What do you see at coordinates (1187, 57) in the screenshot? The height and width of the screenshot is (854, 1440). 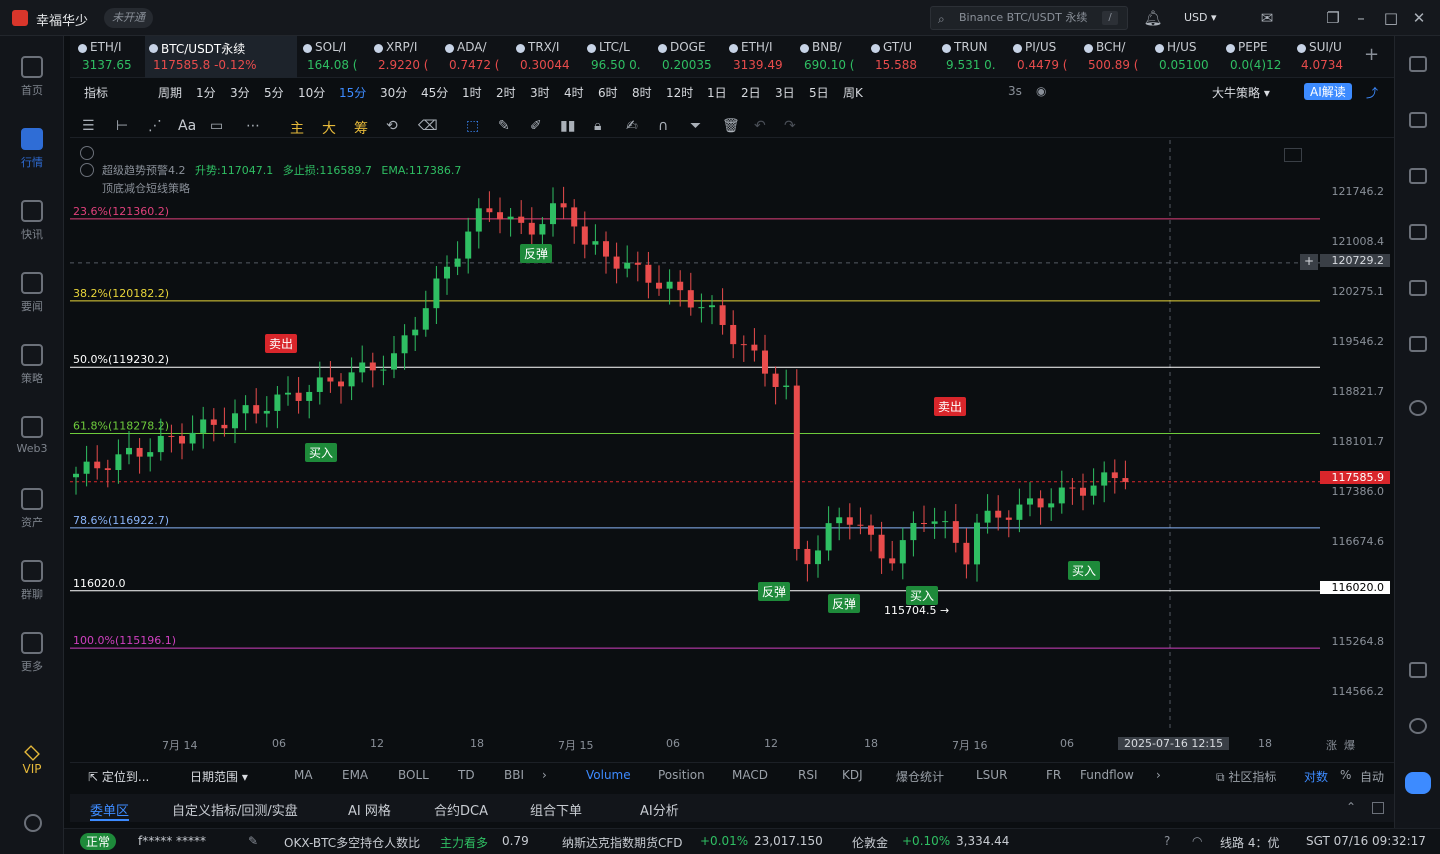 I see `ticker-item: H/US 0.05100` at bounding box center [1187, 57].